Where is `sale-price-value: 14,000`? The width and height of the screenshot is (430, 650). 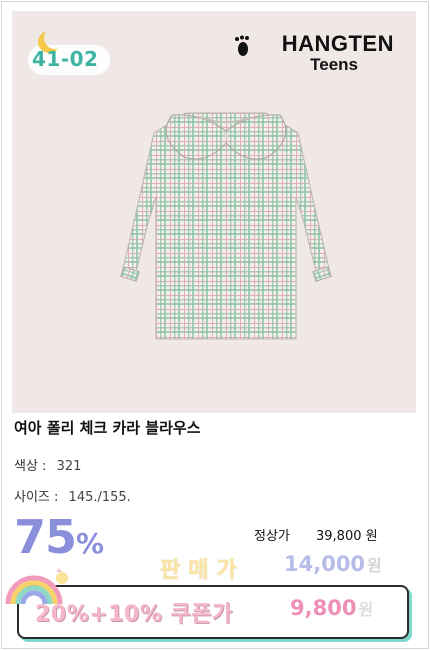
sale-price-value: 14,000 is located at coordinates (325, 564).